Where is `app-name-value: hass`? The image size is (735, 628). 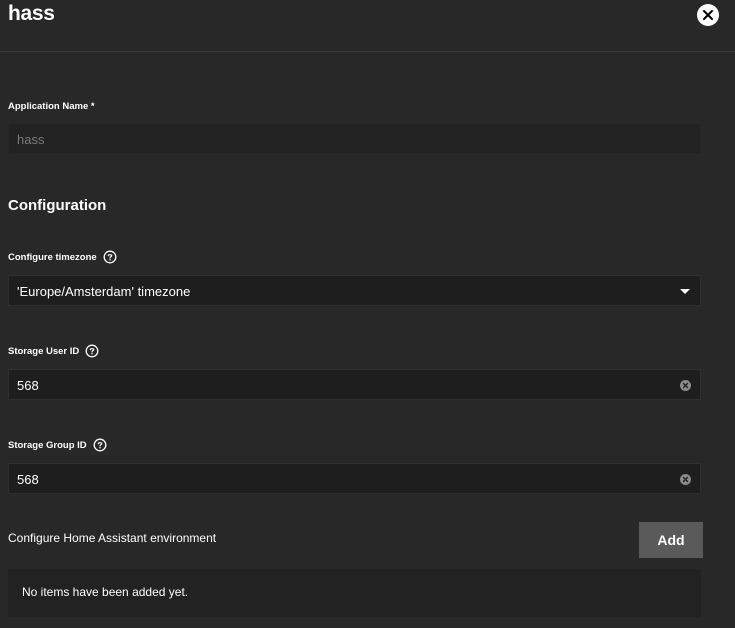
app-name-value: hass is located at coordinates (31, 139).